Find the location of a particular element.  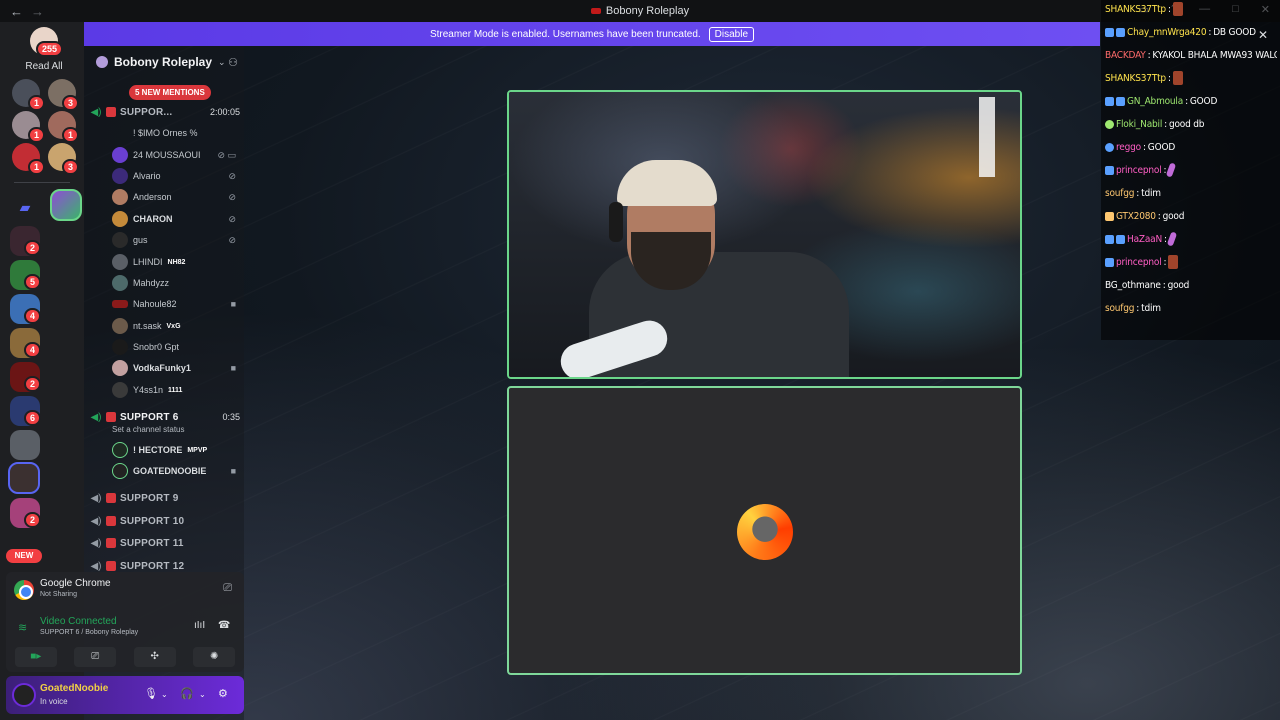

voice-status: Video Connected is located at coordinates (78, 621).